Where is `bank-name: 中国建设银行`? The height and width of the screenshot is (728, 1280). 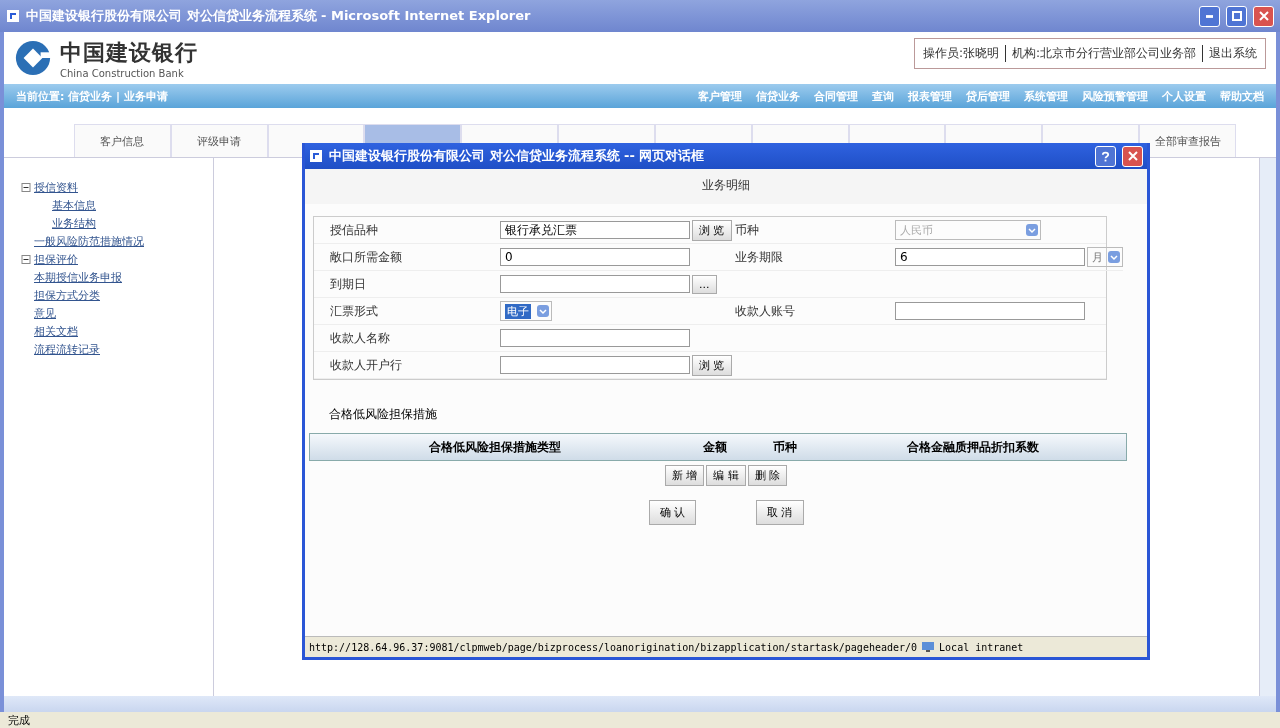
bank-name: 中国建设银行 is located at coordinates (129, 52).